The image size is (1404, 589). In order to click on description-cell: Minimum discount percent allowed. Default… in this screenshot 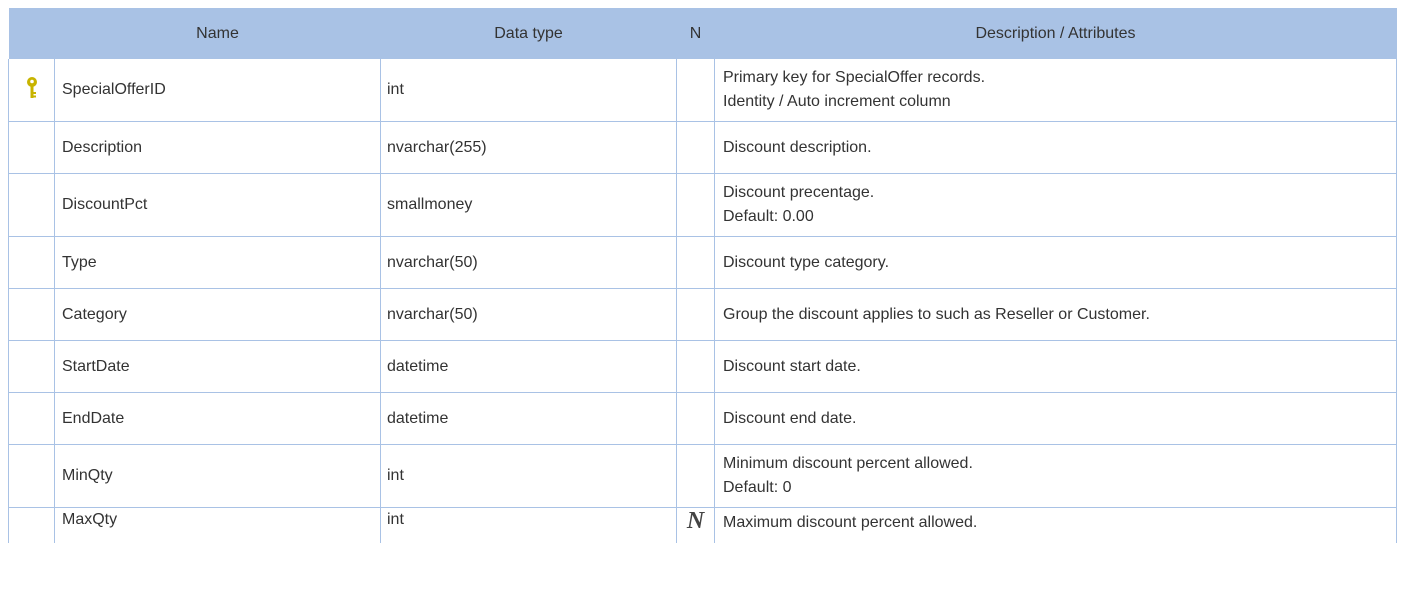, I will do `click(1055, 476)`.